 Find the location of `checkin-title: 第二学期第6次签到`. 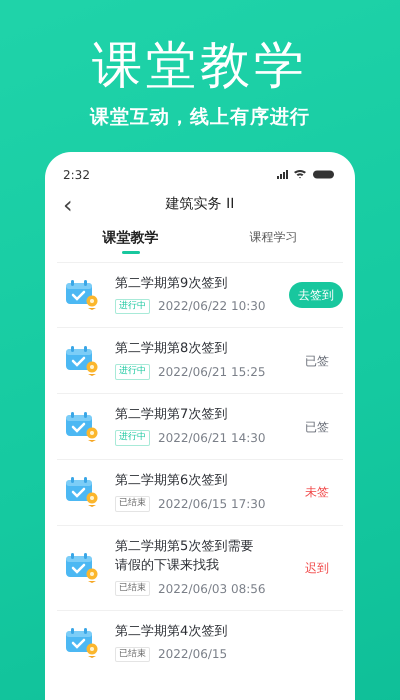

checkin-title: 第二学期第6次签到 is located at coordinates (171, 481).